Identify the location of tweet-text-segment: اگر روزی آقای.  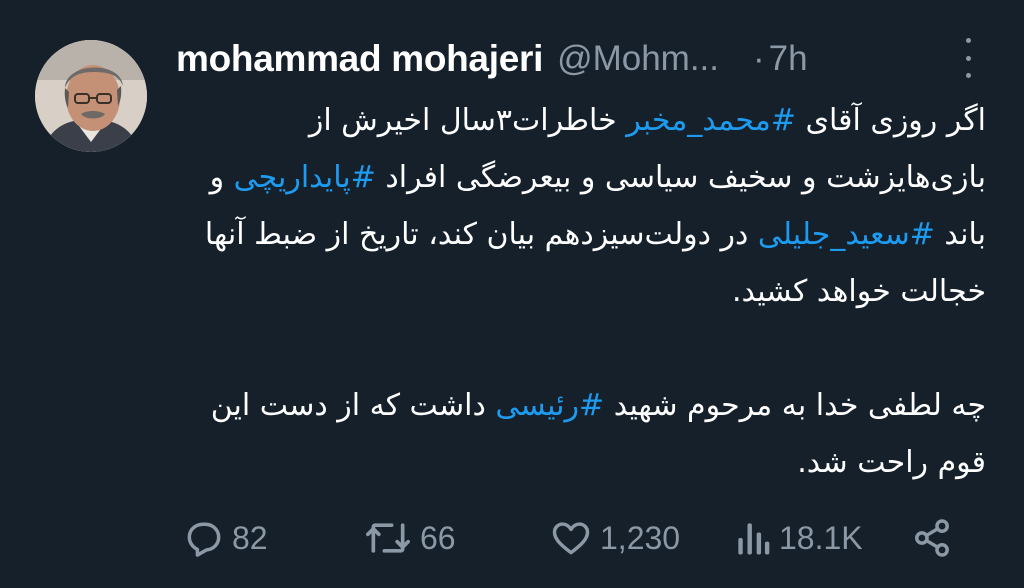
(891, 120).